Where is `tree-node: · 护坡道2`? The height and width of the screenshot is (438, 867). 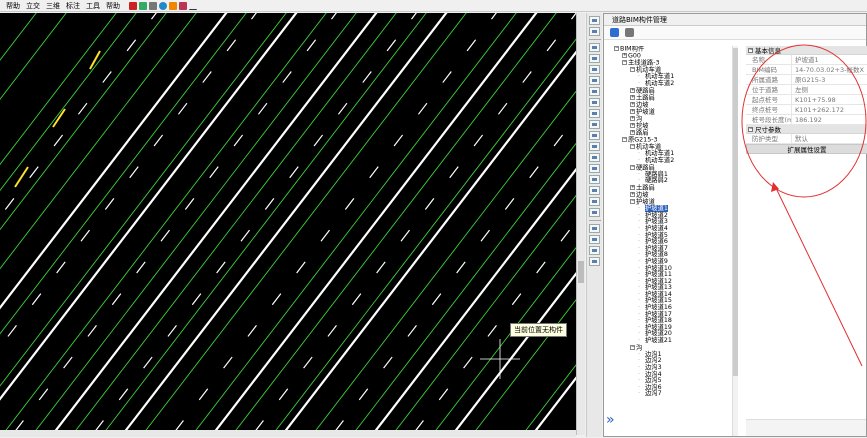
tree-node: · 护坡道2 is located at coordinates (677, 216).